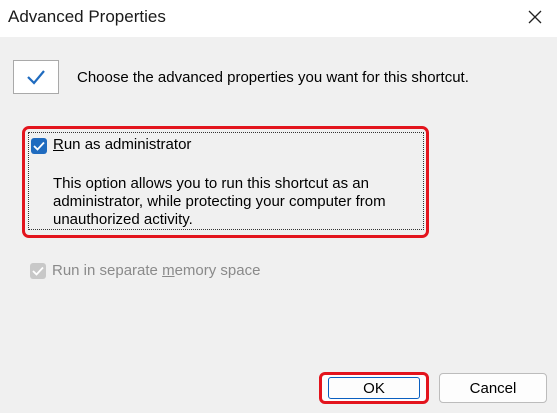 This screenshot has width=557, height=413. I want to click on ok-button-label: OK, so click(374, 388).